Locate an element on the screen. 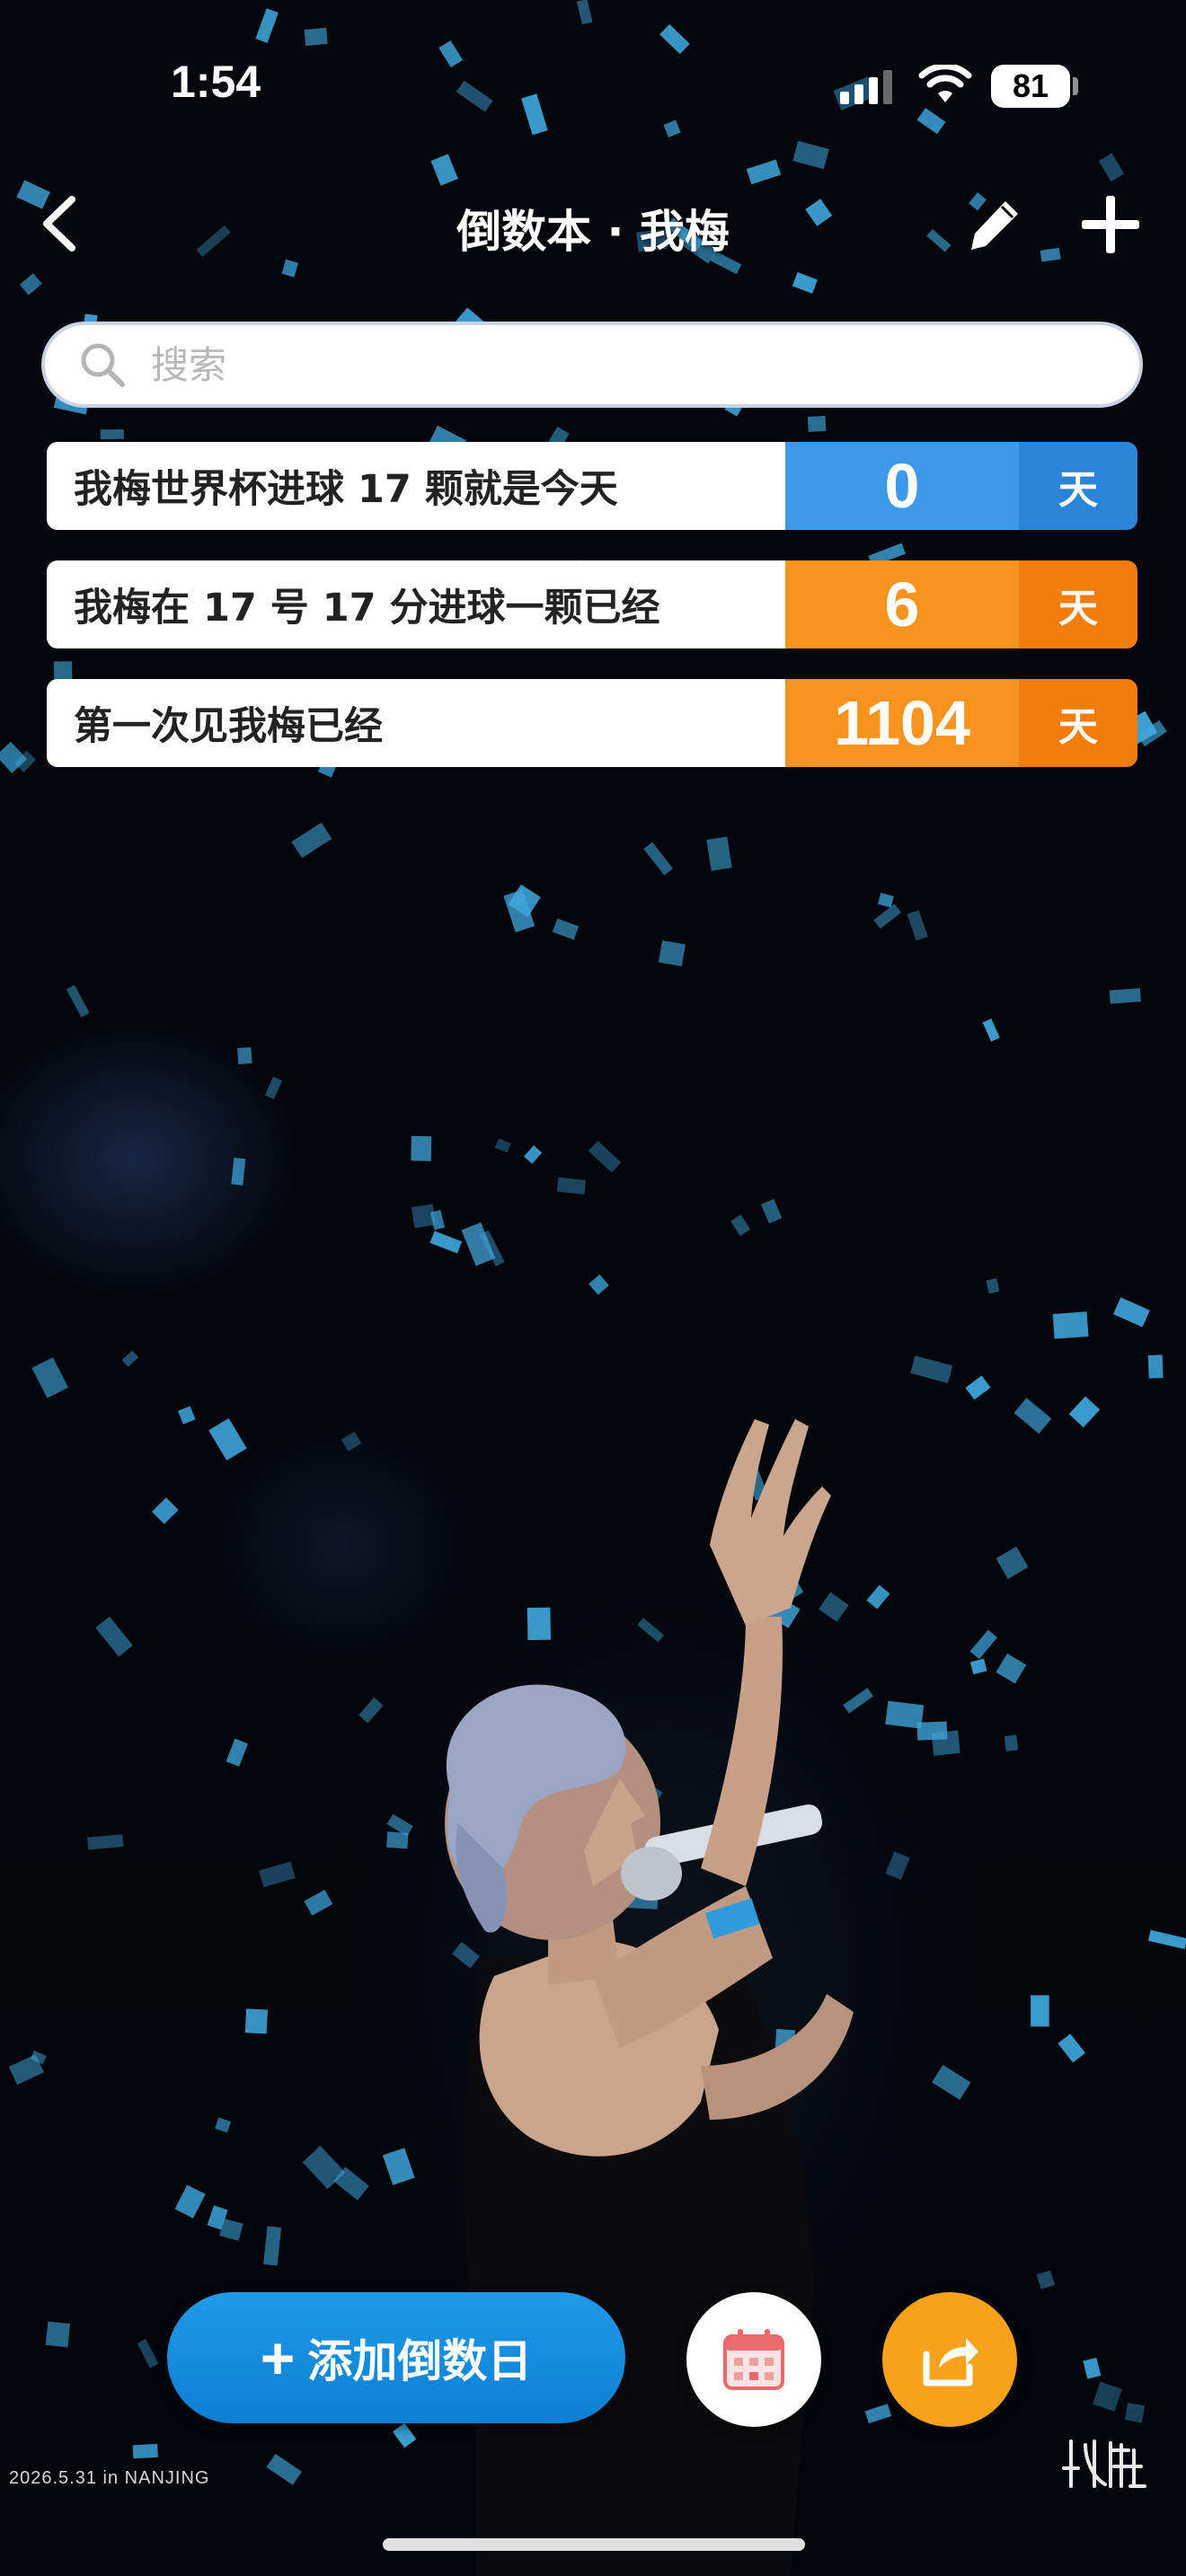 The height and width of the screenshot is (2576, 1186). share-button is located at coordinates (949, 2359).